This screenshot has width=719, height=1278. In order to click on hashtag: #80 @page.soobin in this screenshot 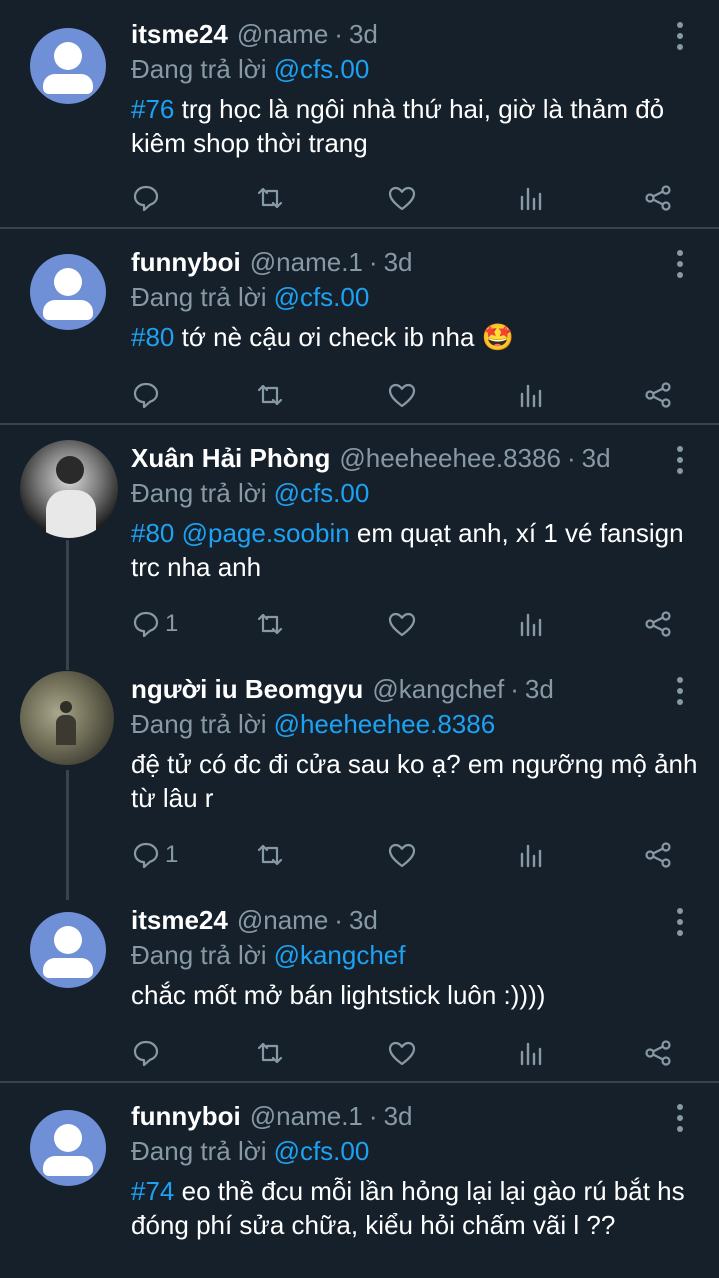, I will do `click(240, 533)`.